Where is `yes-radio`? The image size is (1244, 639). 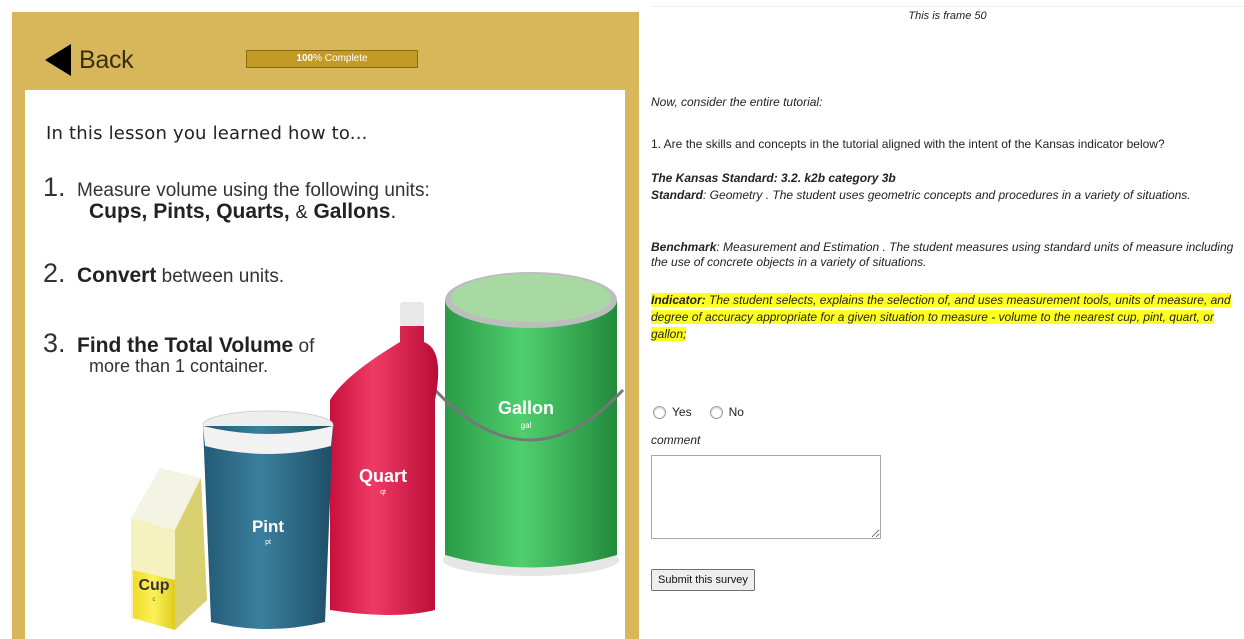
yes-radio is located at coordinates (659, 412).